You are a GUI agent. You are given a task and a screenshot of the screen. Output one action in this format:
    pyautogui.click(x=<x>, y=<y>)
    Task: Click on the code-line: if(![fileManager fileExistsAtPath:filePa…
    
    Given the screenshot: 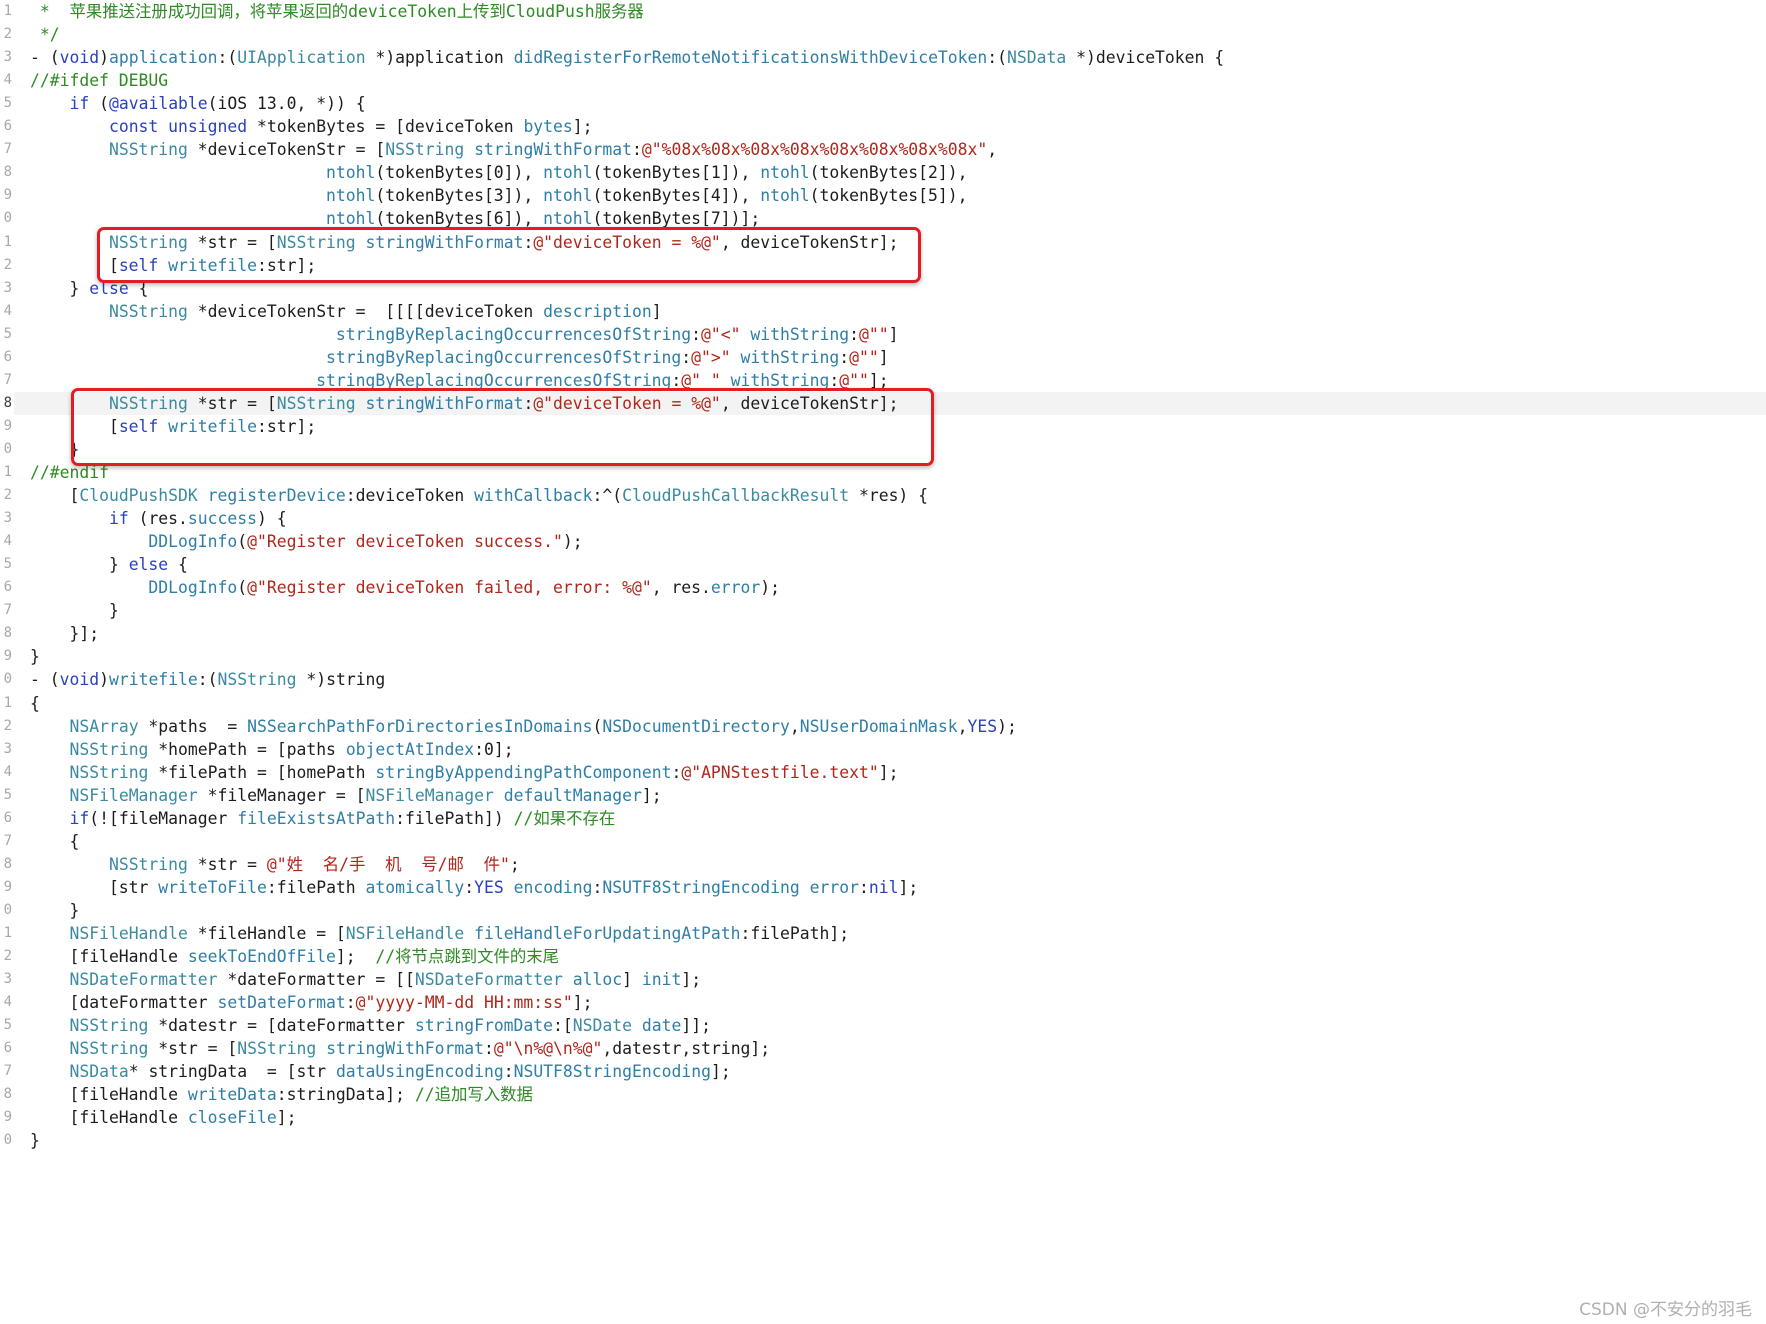 What is the action you would take?
    pyautogui.click(x=322, y=818)
    